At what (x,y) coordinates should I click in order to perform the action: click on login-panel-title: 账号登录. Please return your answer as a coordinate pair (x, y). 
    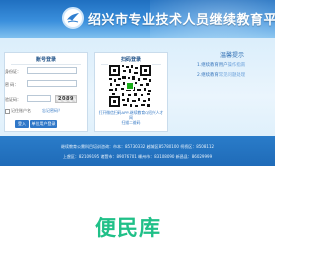
    Looking at the image, I should click on (45, 60).